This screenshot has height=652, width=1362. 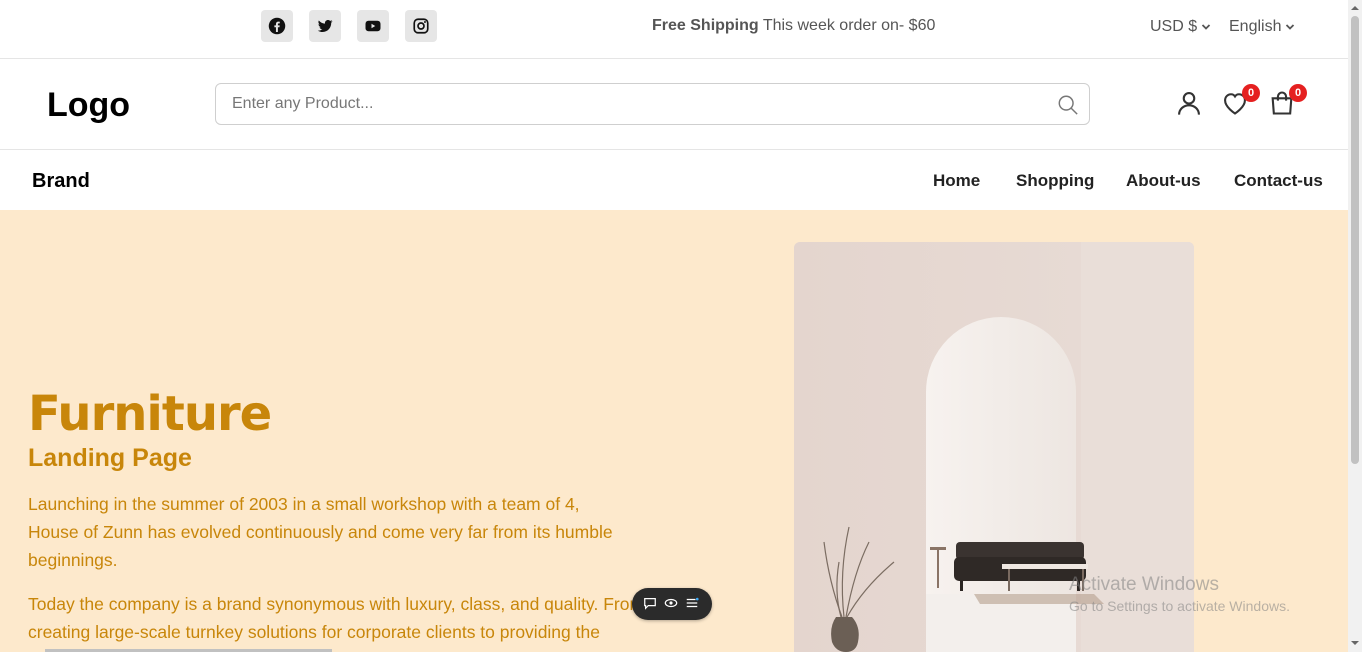 I want to click on facebook-link, so click(x=277, y=26).